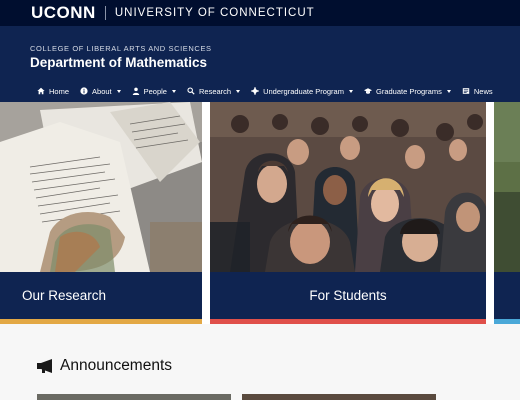 The width and height of the screenshot is (520, 400). Describe the element at coordinates (41, 91) in the screenshot. I see `home-icon` at that location.